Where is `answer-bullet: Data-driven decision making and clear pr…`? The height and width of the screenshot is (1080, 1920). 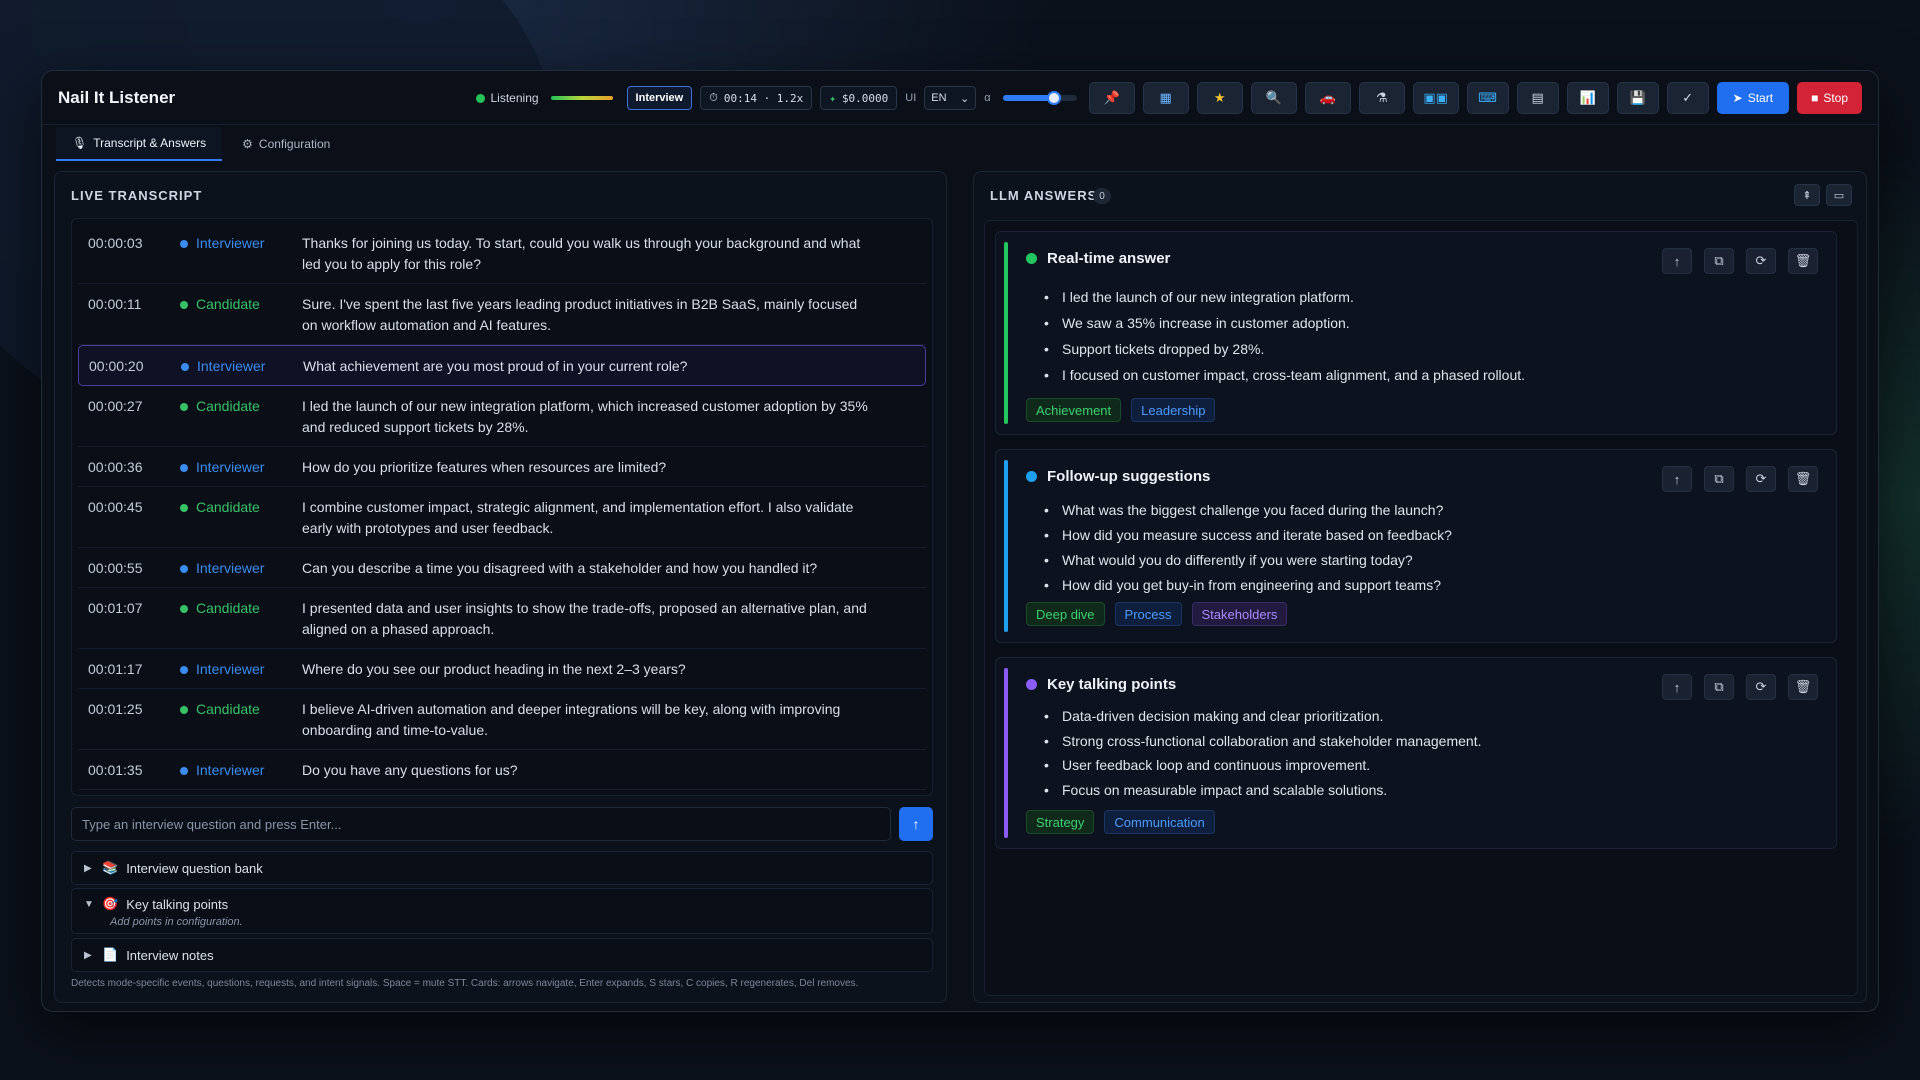
answer-bullet: Data-driven decision making and clear pr… is located at coordinates (1262, 716).